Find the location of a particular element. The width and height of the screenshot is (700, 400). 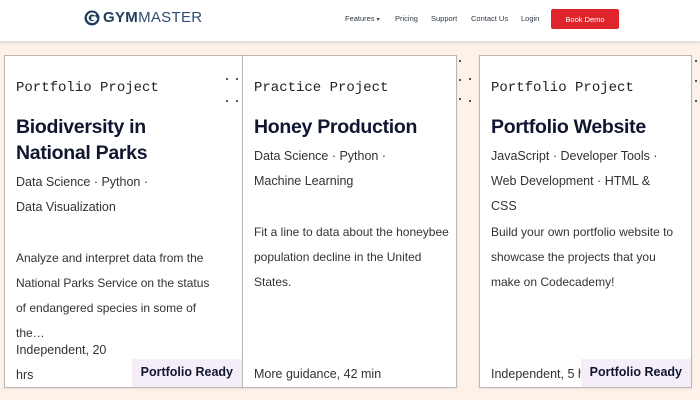

card-title: Honey Production is located at coordinates (354, 127).